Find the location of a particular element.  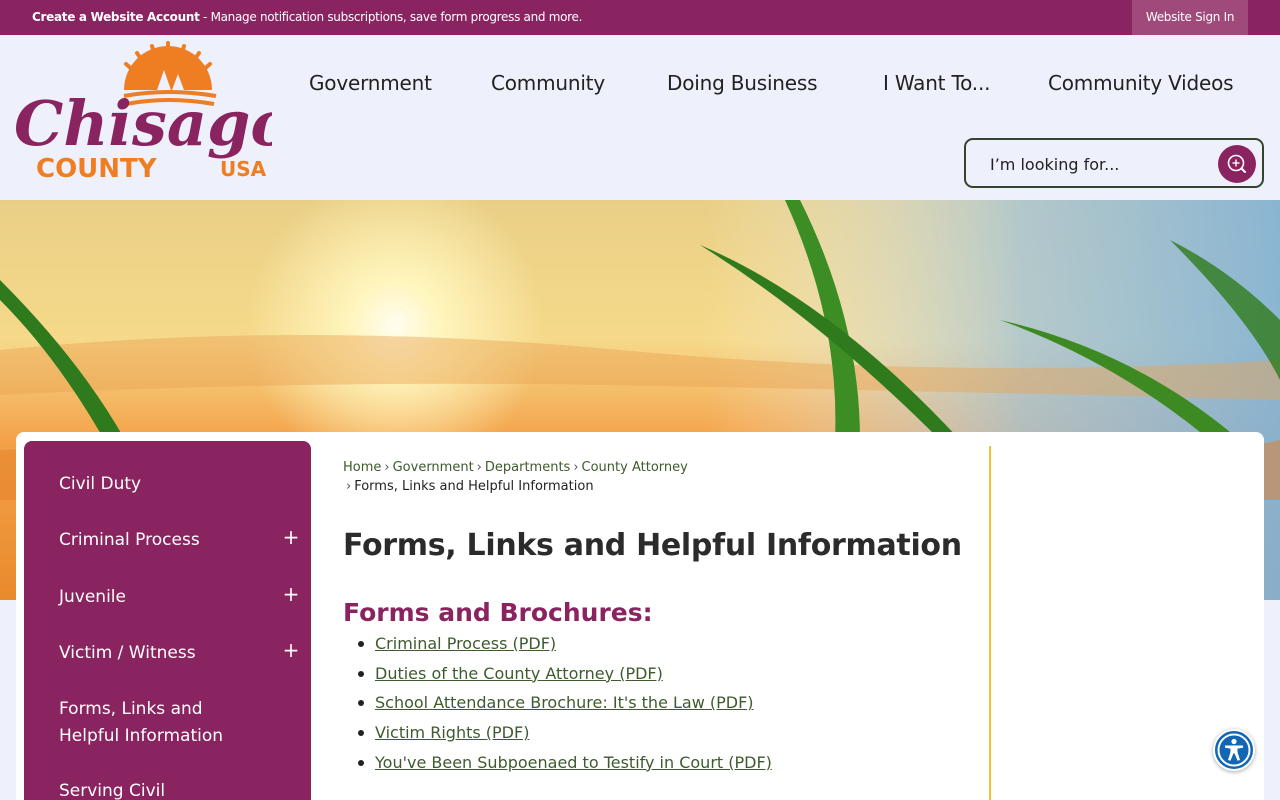

sidebar-item-victim-witness: Victim / Witness is located at coordinates (159, 653).